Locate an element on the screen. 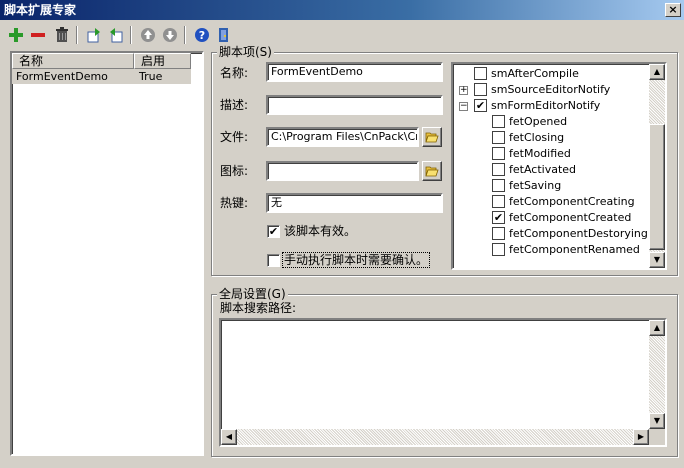  browse-icon-button is located at coordinates (432, 171).